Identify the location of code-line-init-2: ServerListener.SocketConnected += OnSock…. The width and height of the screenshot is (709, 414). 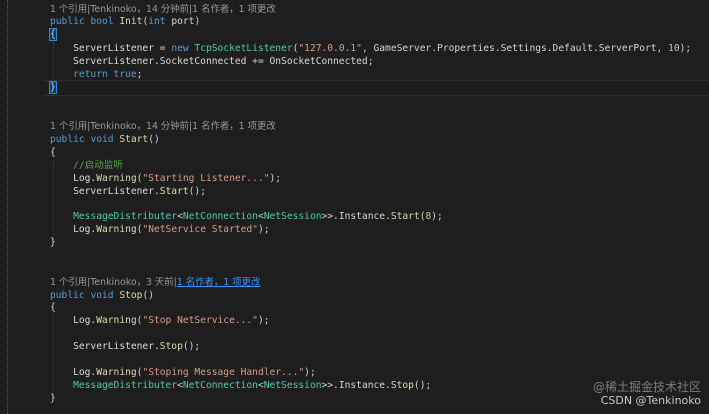
(223, 61).